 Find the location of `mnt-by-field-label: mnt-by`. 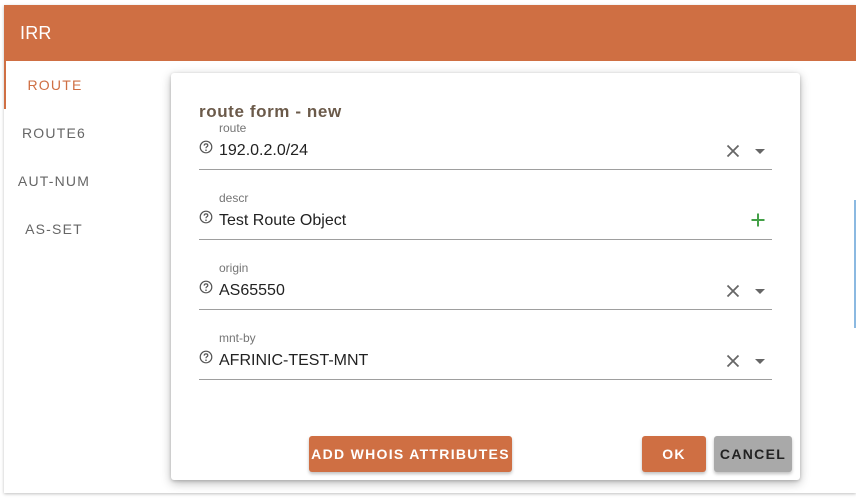

mnt-by-field-label: mnt-by is located at coordinates (237, 338).